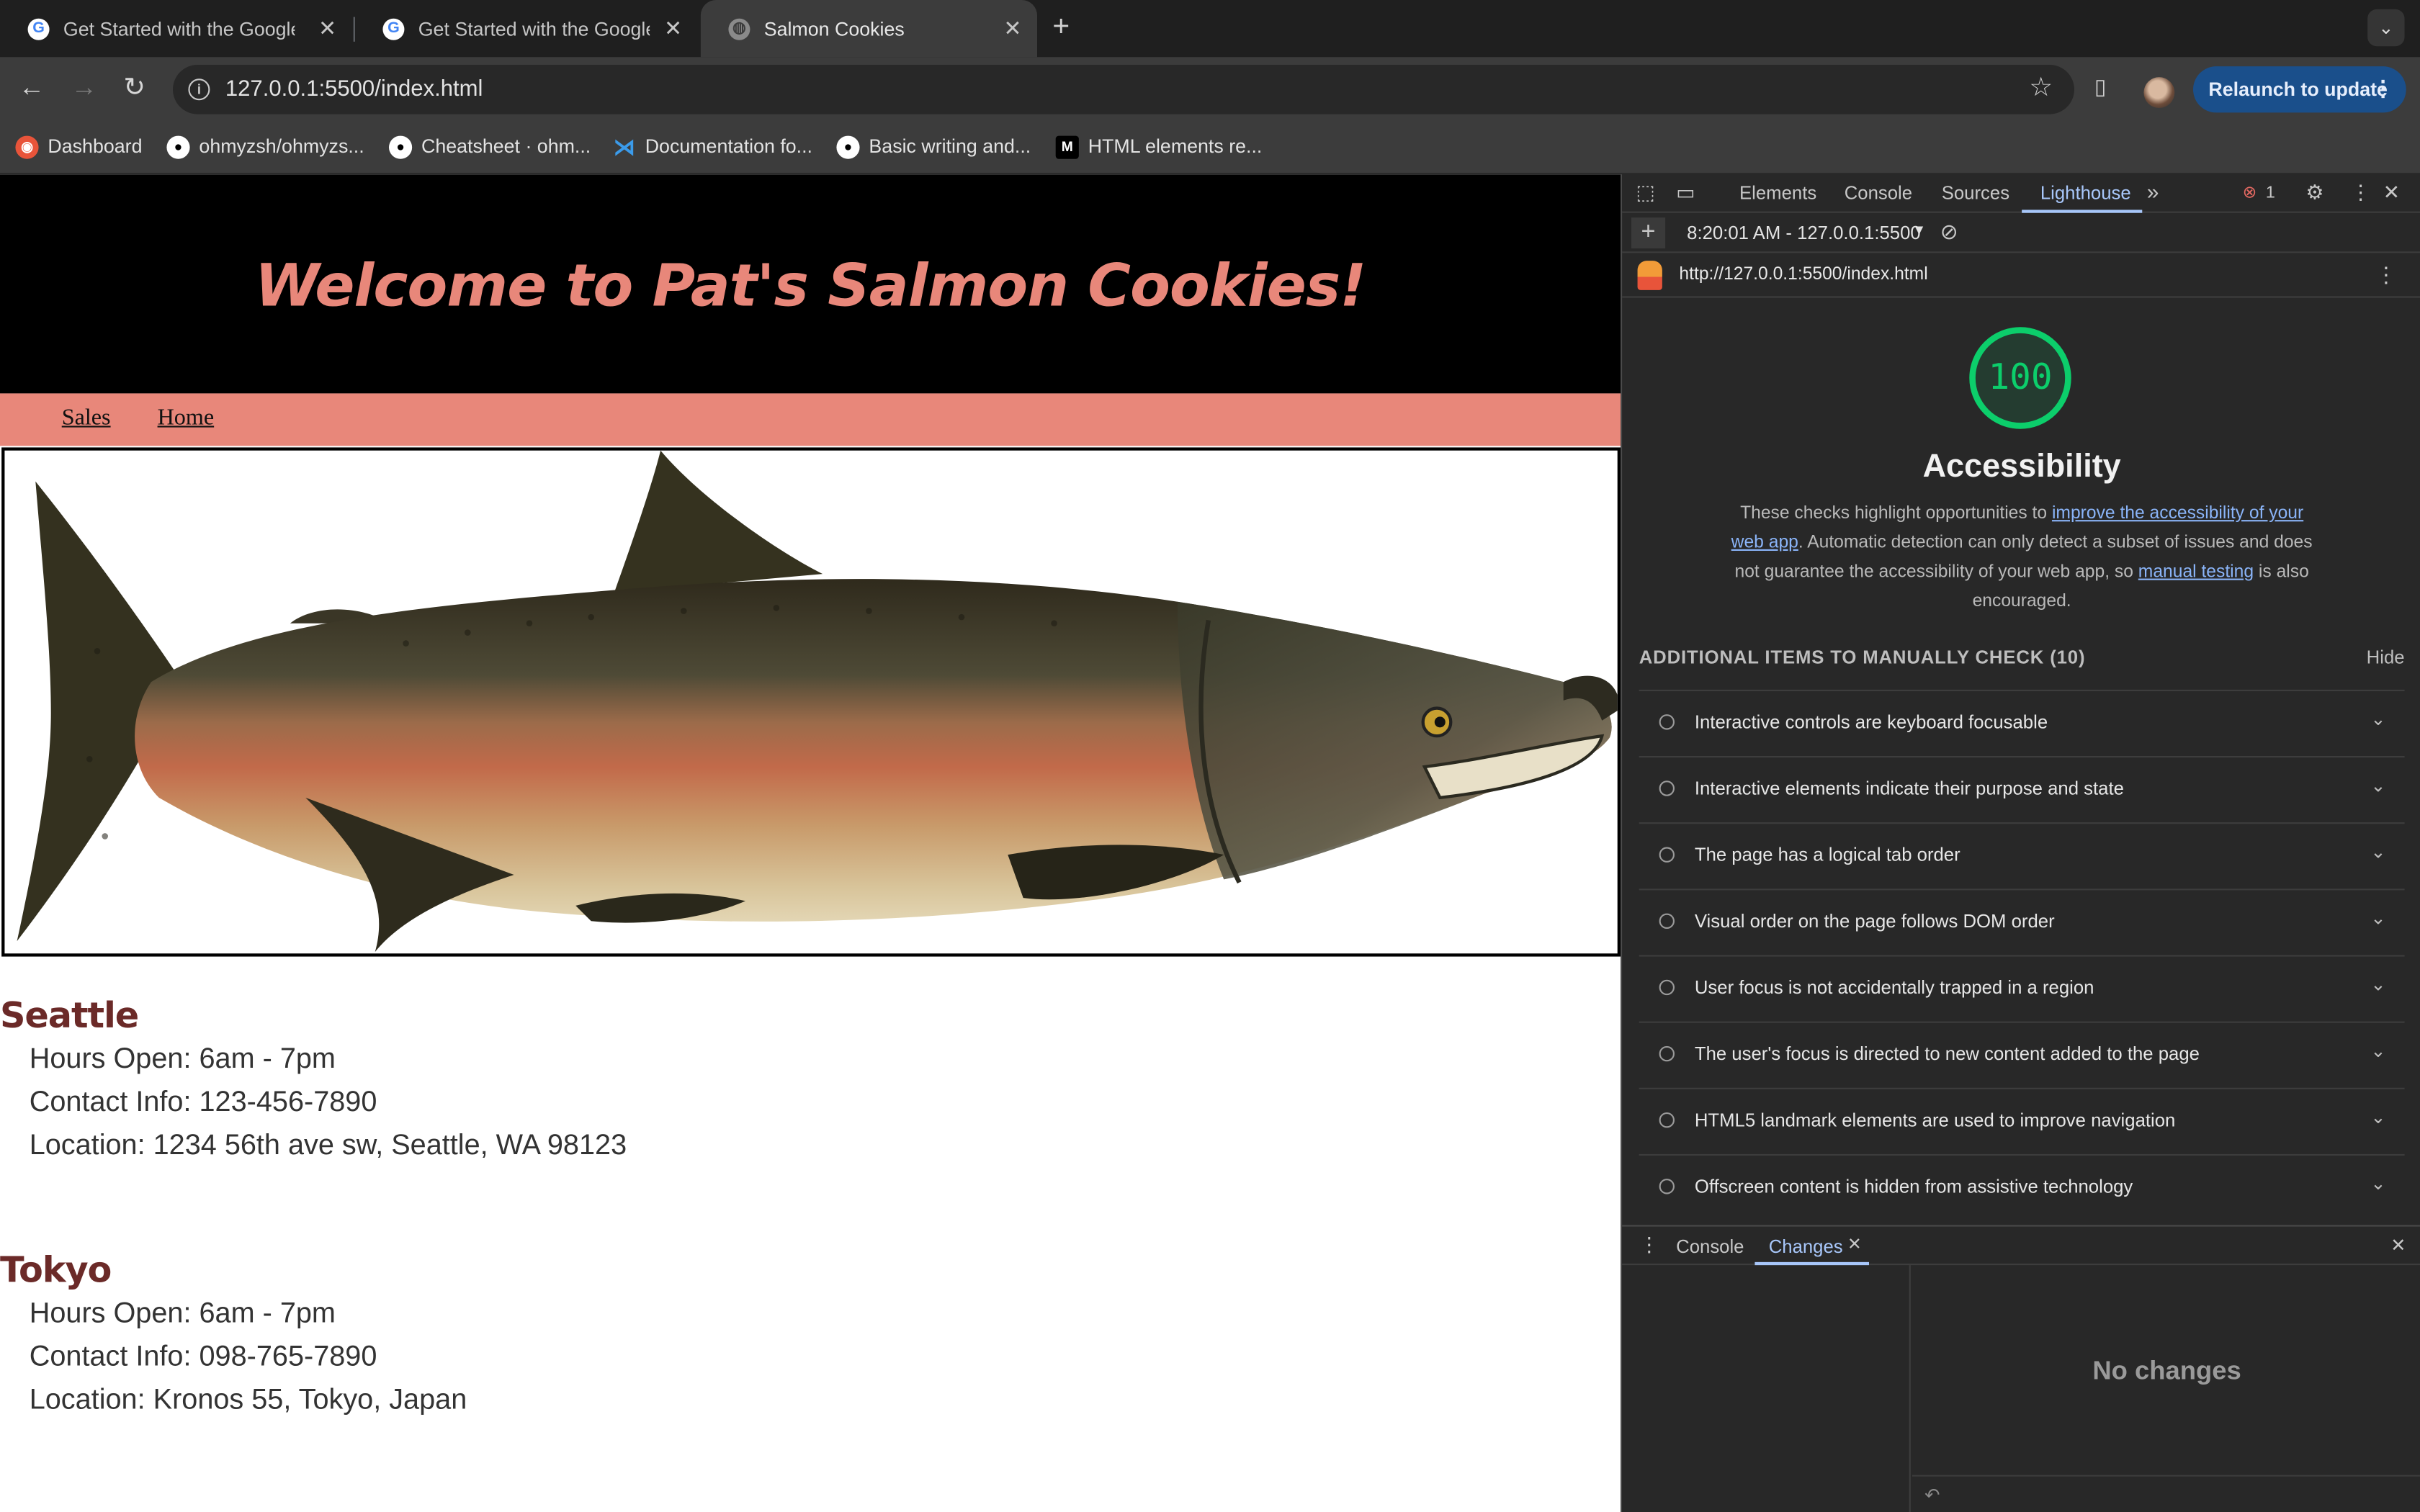 The height and width of the screenshot is (1512, 2420). Describe the element at coordinates (1862, 657) in the screenshot. I see `manual-checks-title: ADDITIONAL ITEMS TO MANUALLY CHECK (10)` at that location.